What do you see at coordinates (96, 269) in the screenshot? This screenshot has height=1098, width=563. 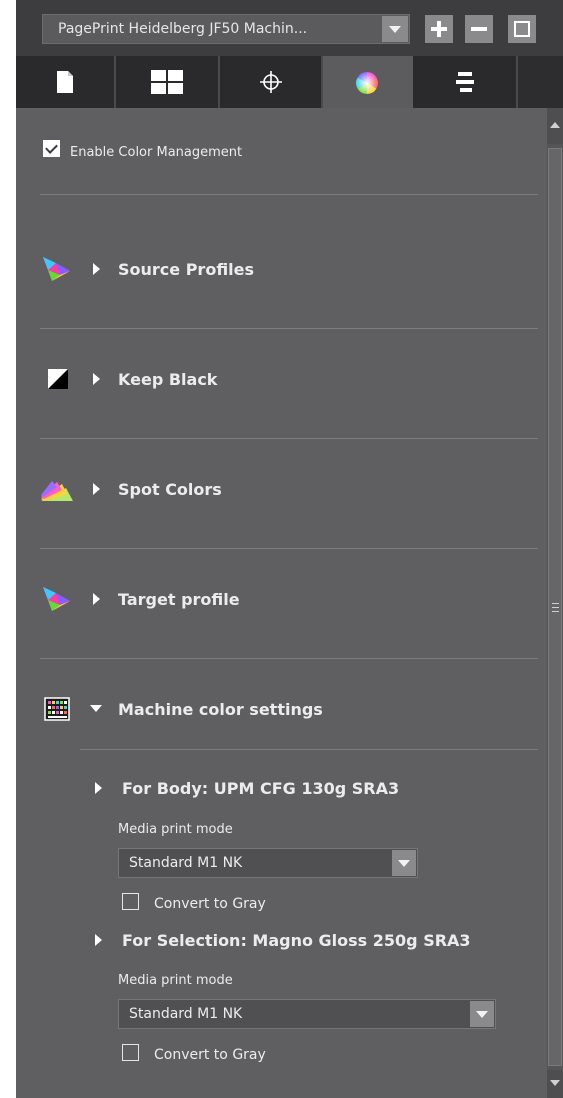 I see `expand-source-profiles-icon` at bounding box center [96, 269].